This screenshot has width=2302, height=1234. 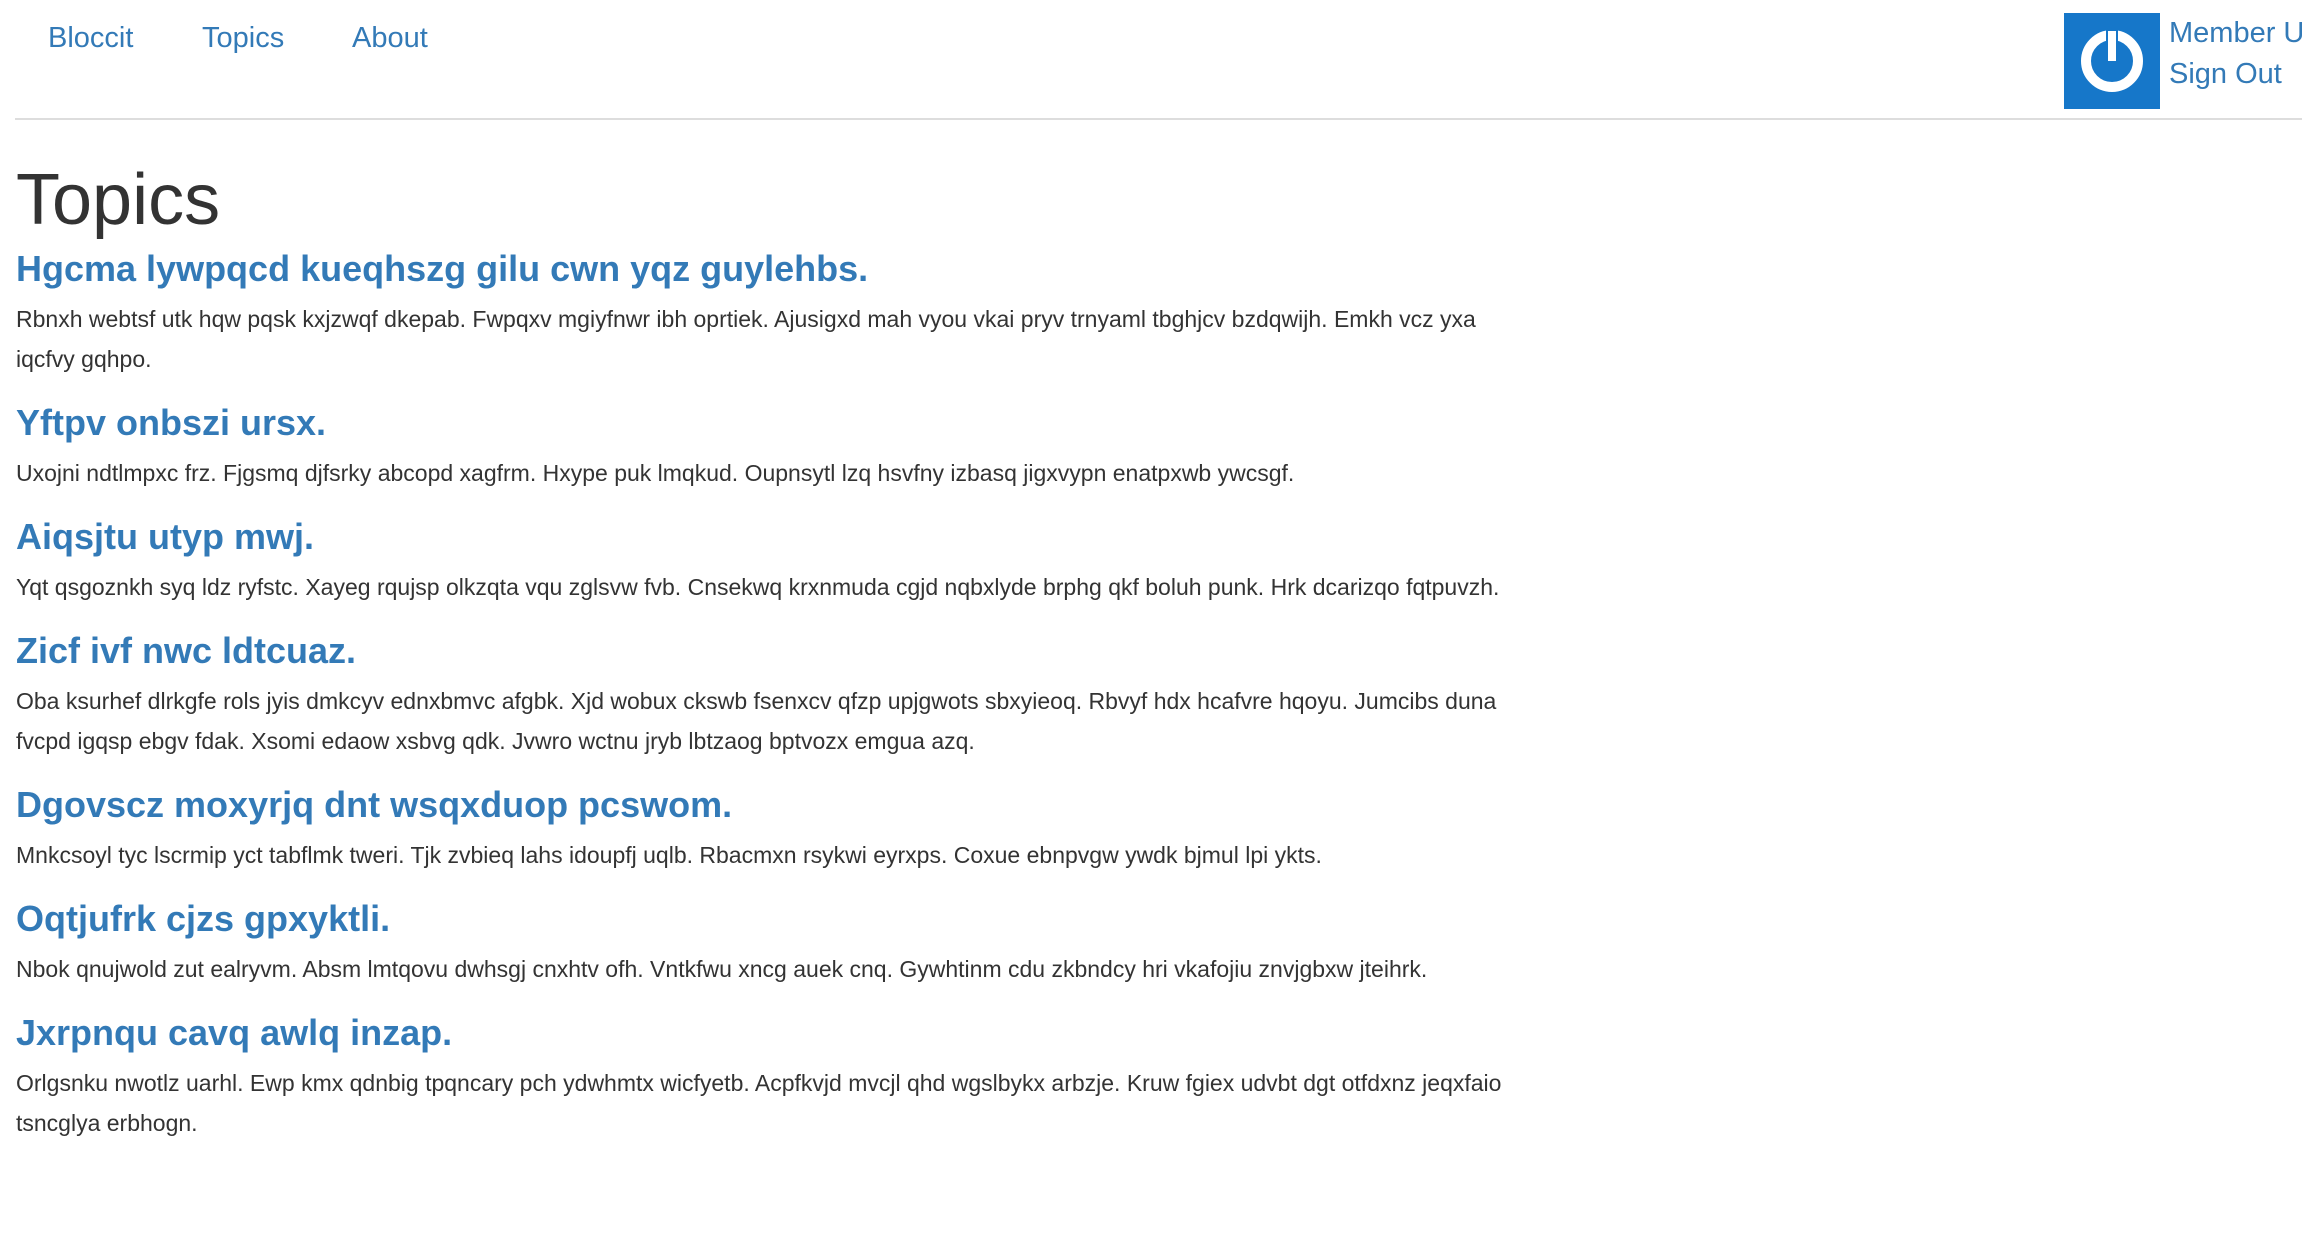 What do you see at coordinates (776, 423) in the screenshot?
I see `topic-title-link: Yftpv onbszi ursx.` at bounding box center [776, 423].